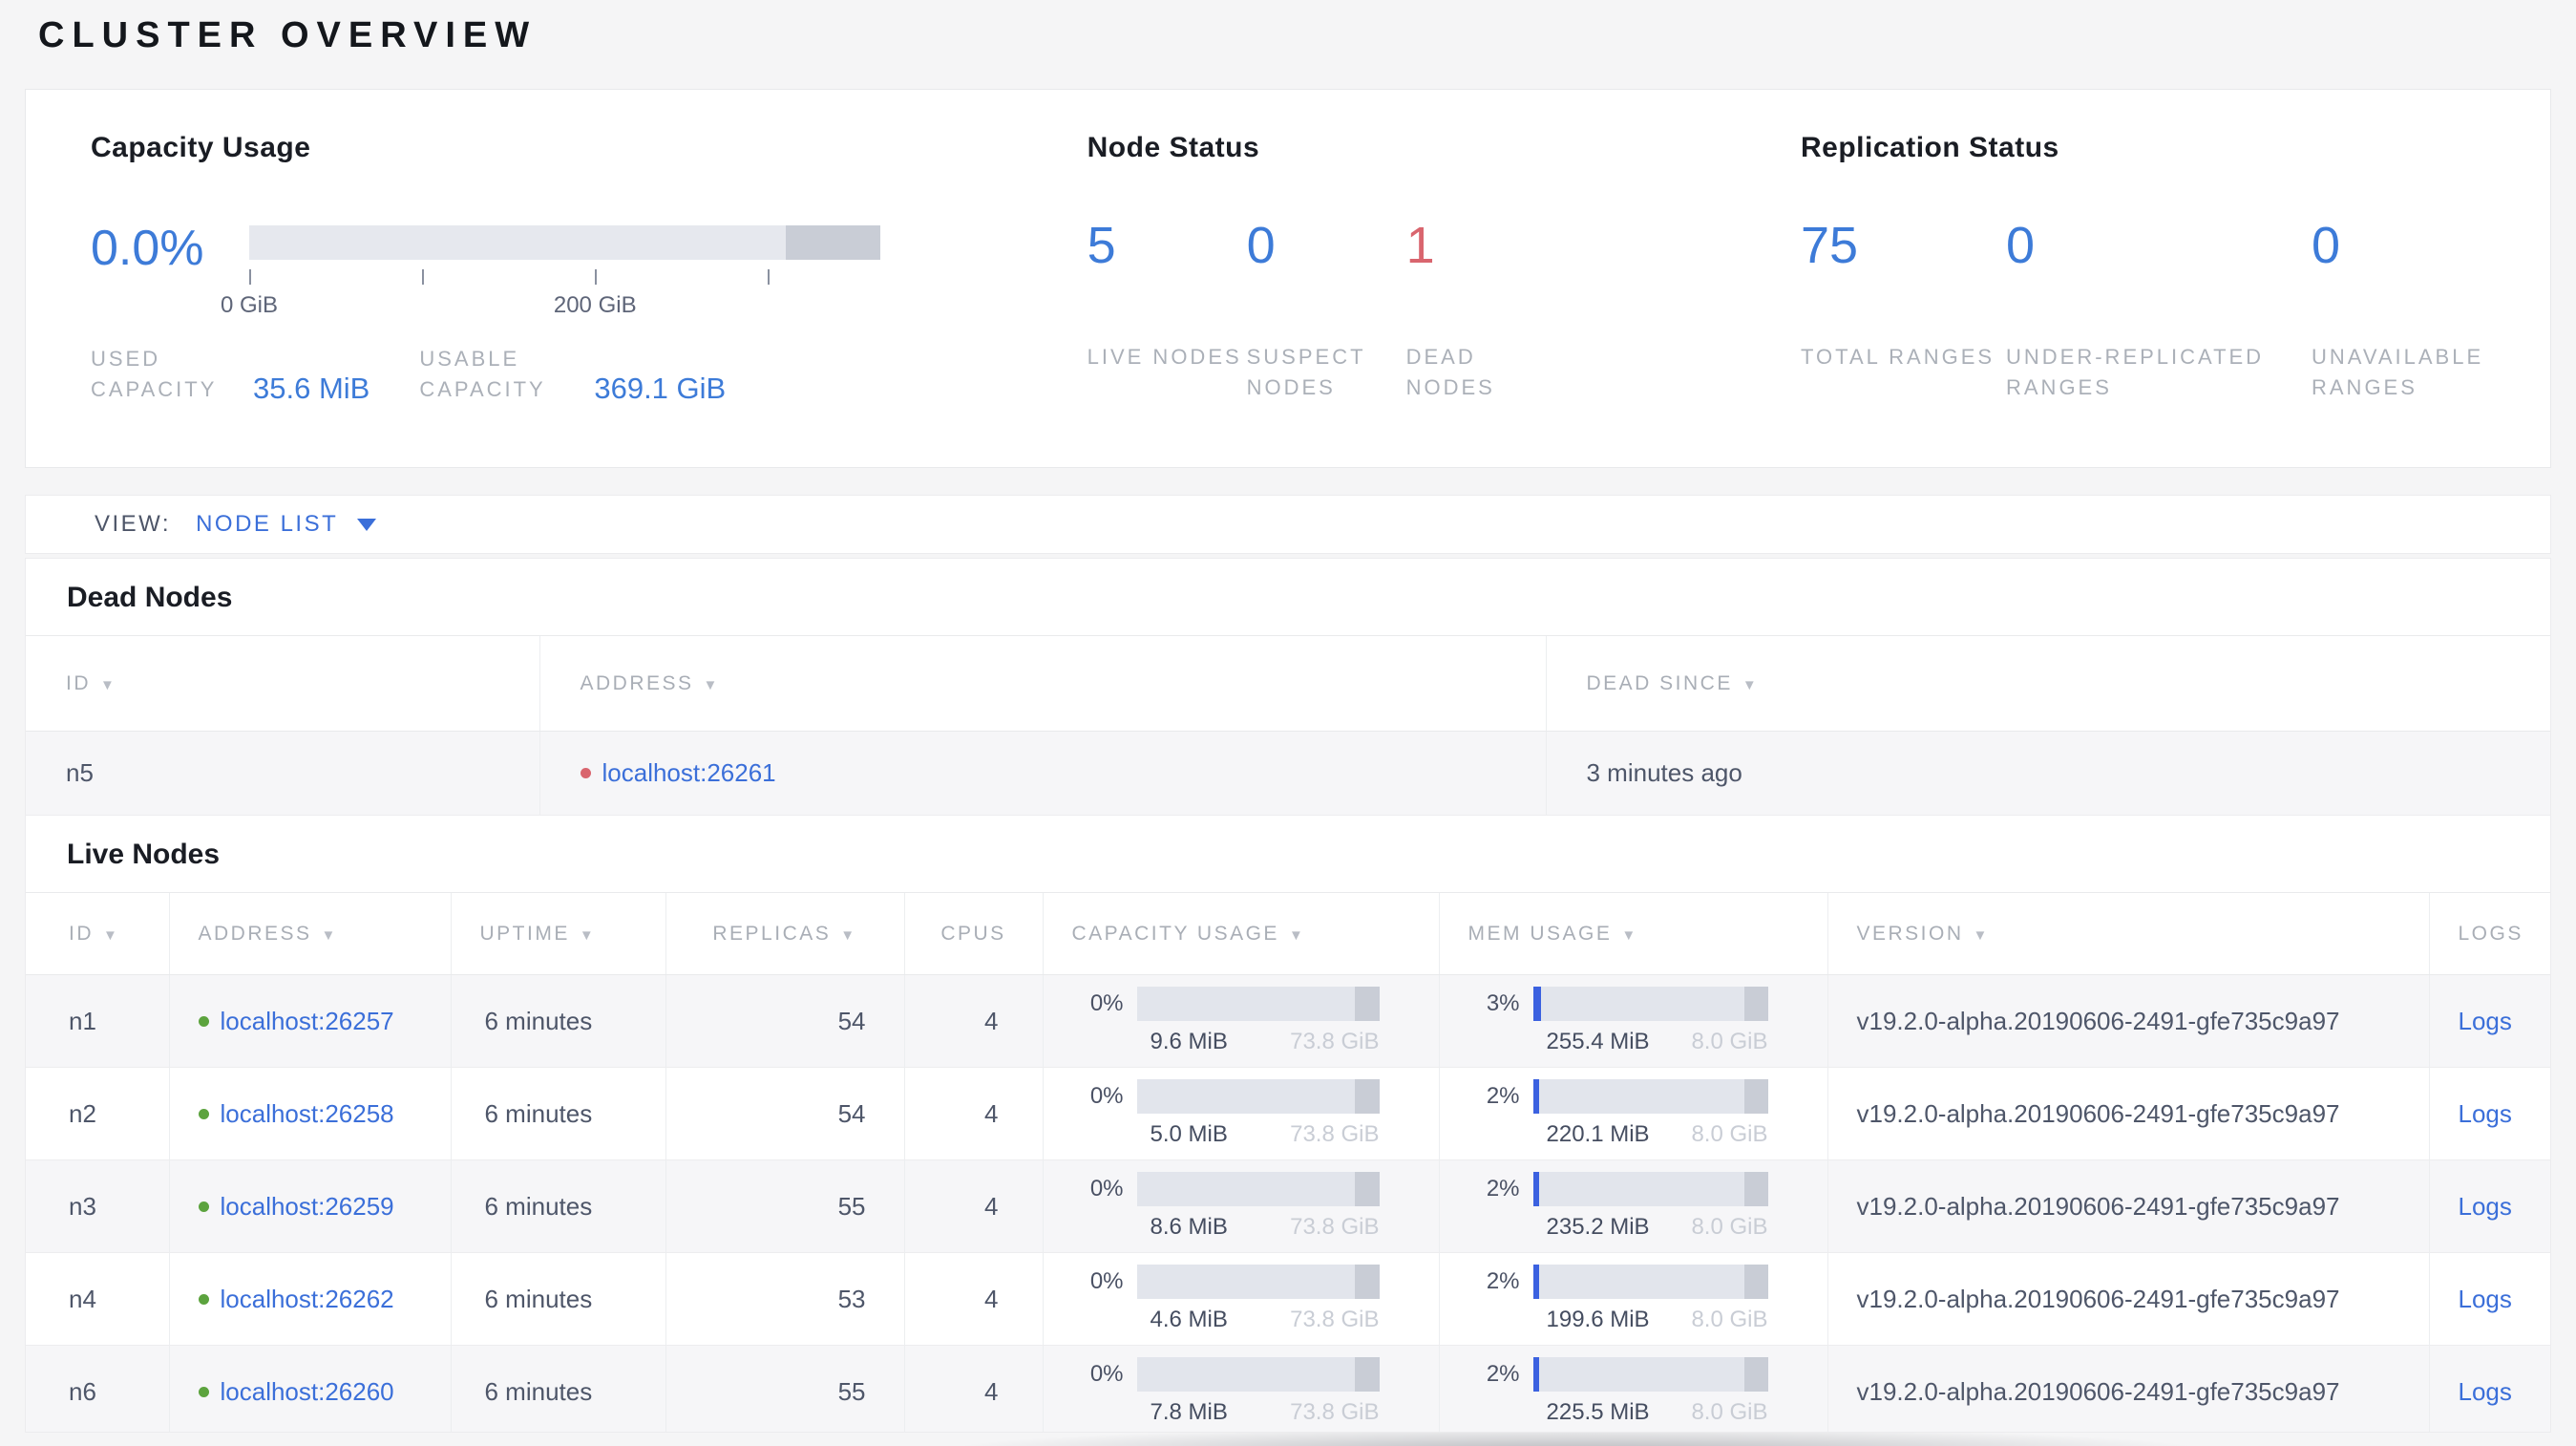  Describe the element at coordinates (1598, 1412) in the screenshot. I see `mem-used-value: 225.5 MiB` at that location.